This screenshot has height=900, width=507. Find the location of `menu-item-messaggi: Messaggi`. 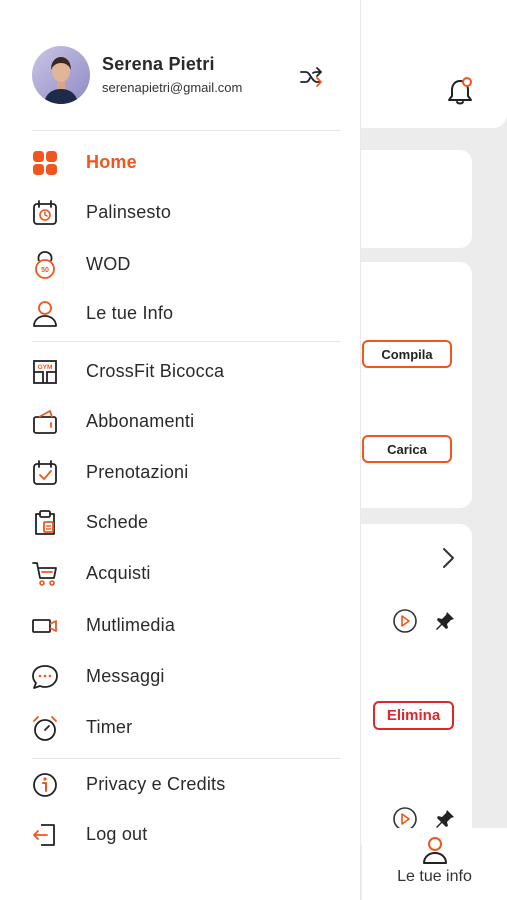

menu-item-messaggi: Messaggi is located at coordinates (180, 677).